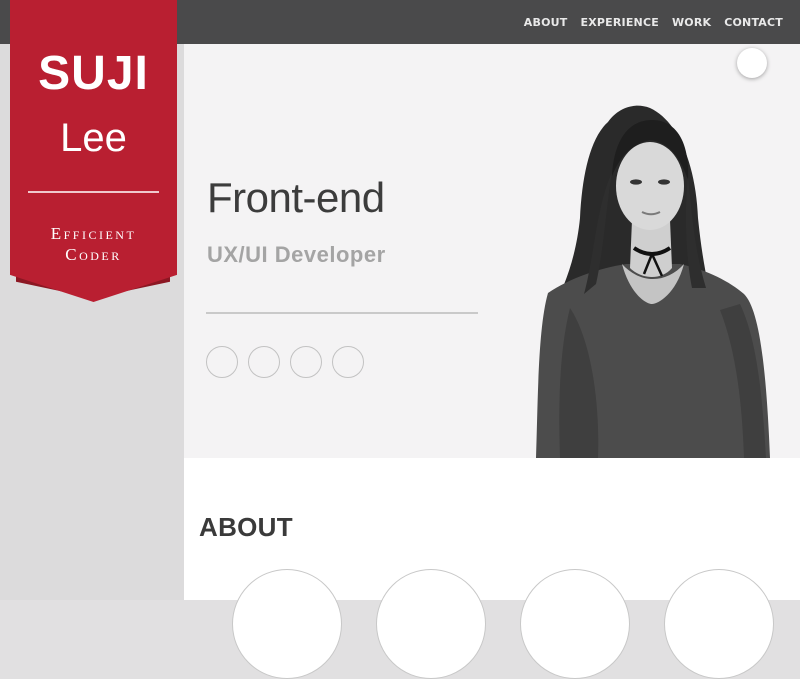 The width and height of the screenshot is (800, 679). I want to click on hero-title: Front-end, so click(296, 197).